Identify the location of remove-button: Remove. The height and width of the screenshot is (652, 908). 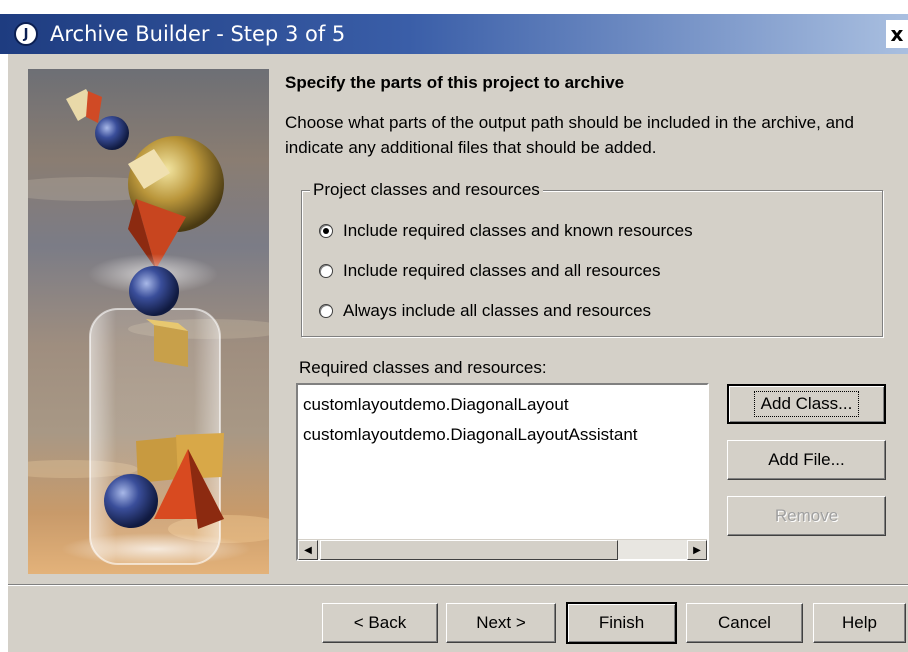
(806, 516).